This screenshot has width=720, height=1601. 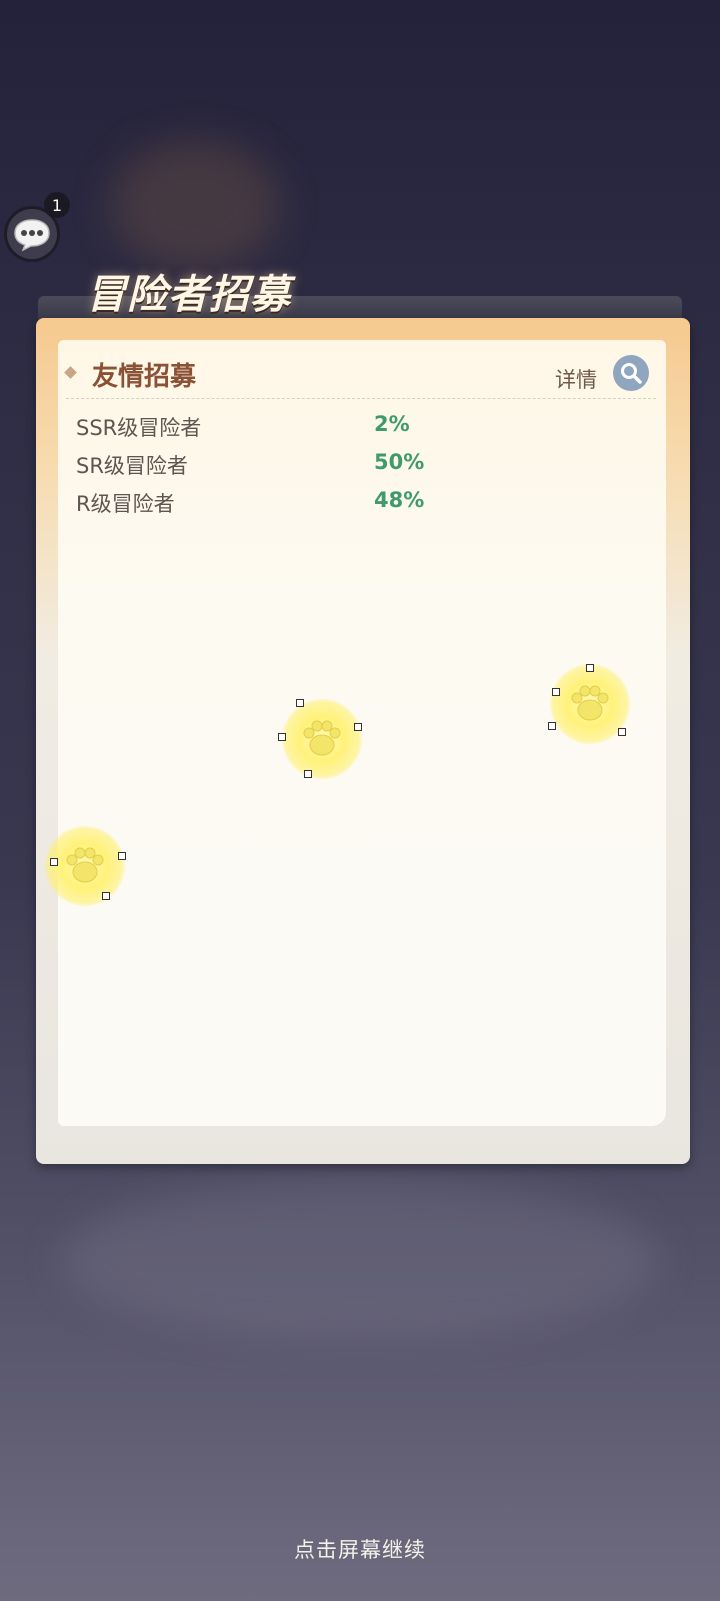 What do you see at coordinates (392, 424) in the screenshot?
I see `rate-value: 2%` at bounding box center [392, 424].